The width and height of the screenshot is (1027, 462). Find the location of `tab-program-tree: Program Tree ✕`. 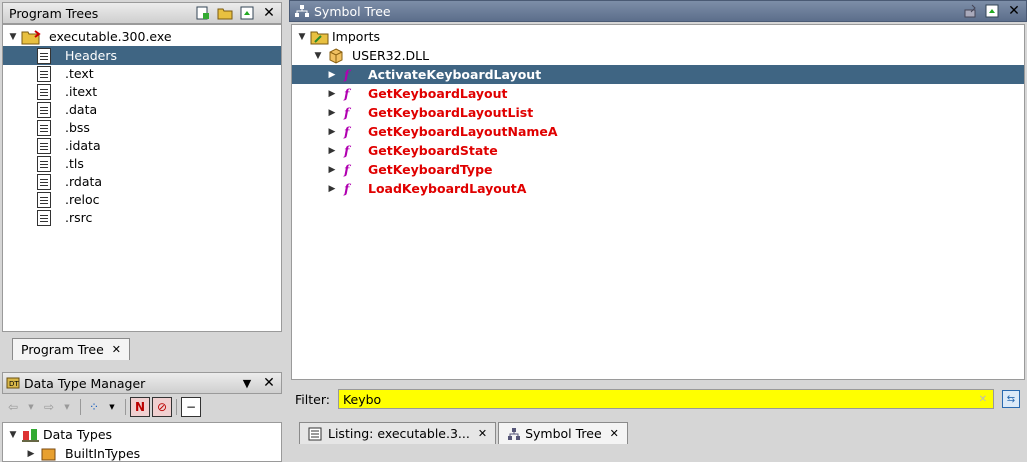

tab-program-tree: Program Tree ✕ is located at coordinates (71, 349).